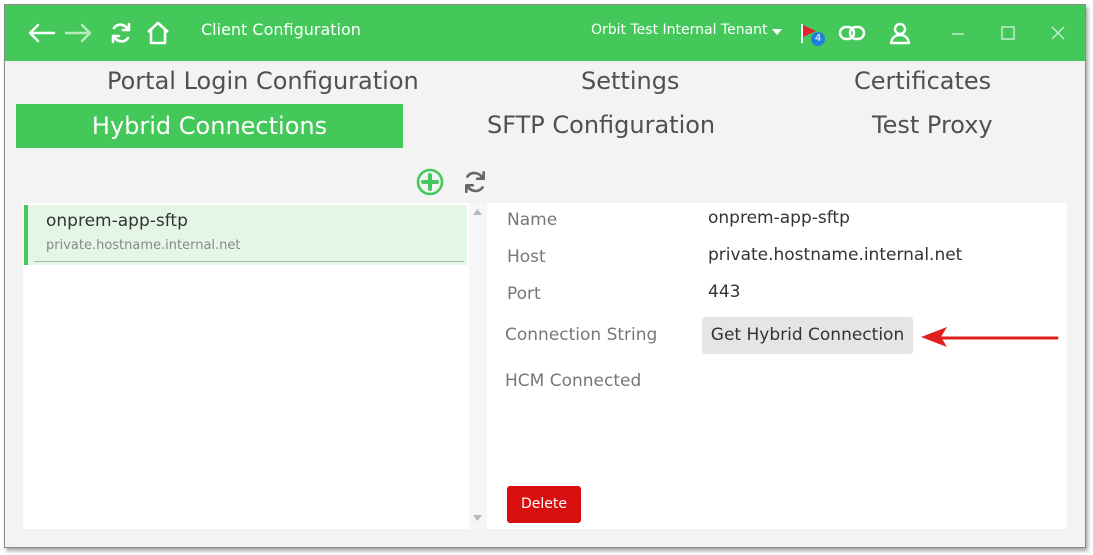 The width and height of the screenshot is (1093, 555). Describe the element at coordinates (807, 335) in the screenshot. I see `get-hybrid-connection-button: Get Hybrid Connection` at that location.